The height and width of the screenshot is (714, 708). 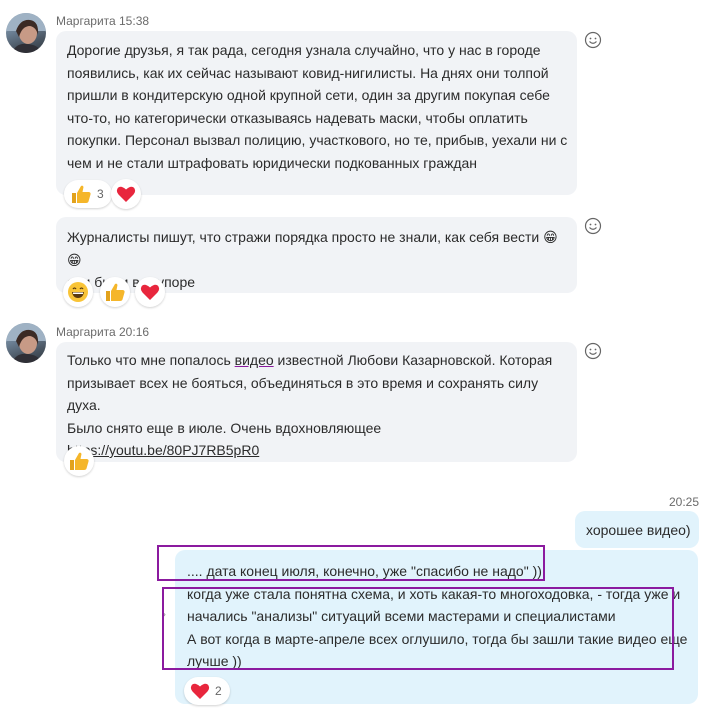 I want to click on message-text: Только что мне попалось, so click(x=151, y=360).